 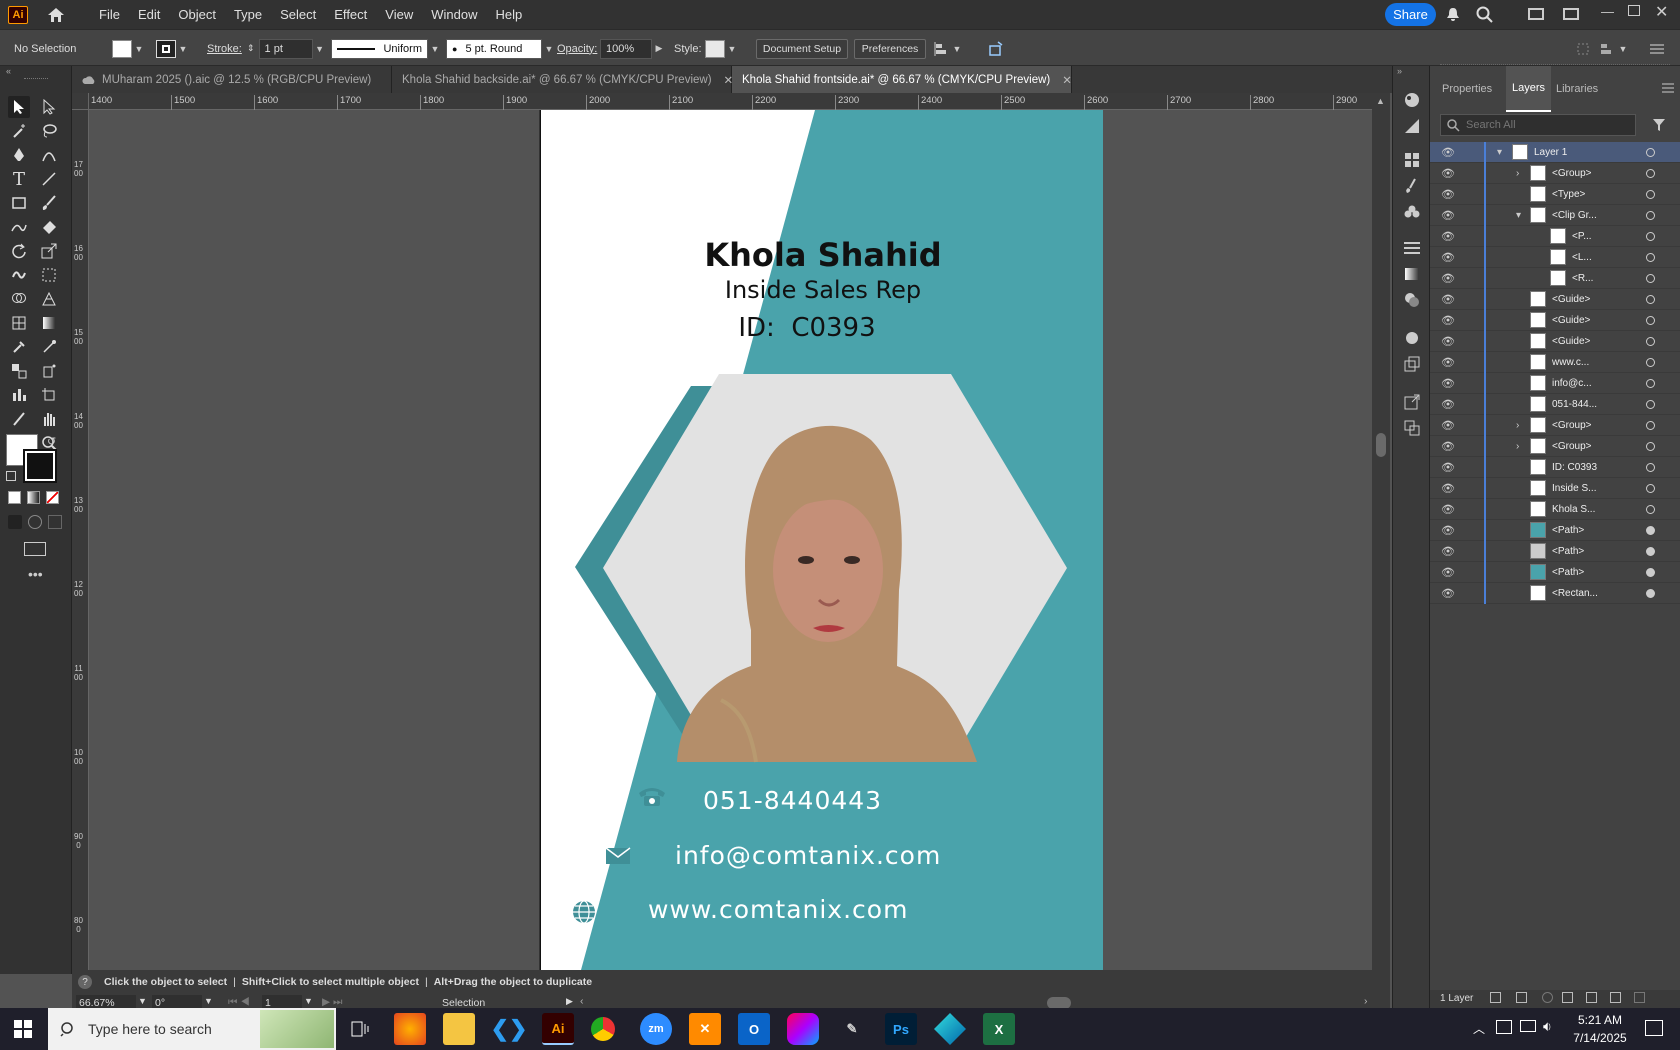 I want to click on ruler-origin, so click(x=80, y=101).